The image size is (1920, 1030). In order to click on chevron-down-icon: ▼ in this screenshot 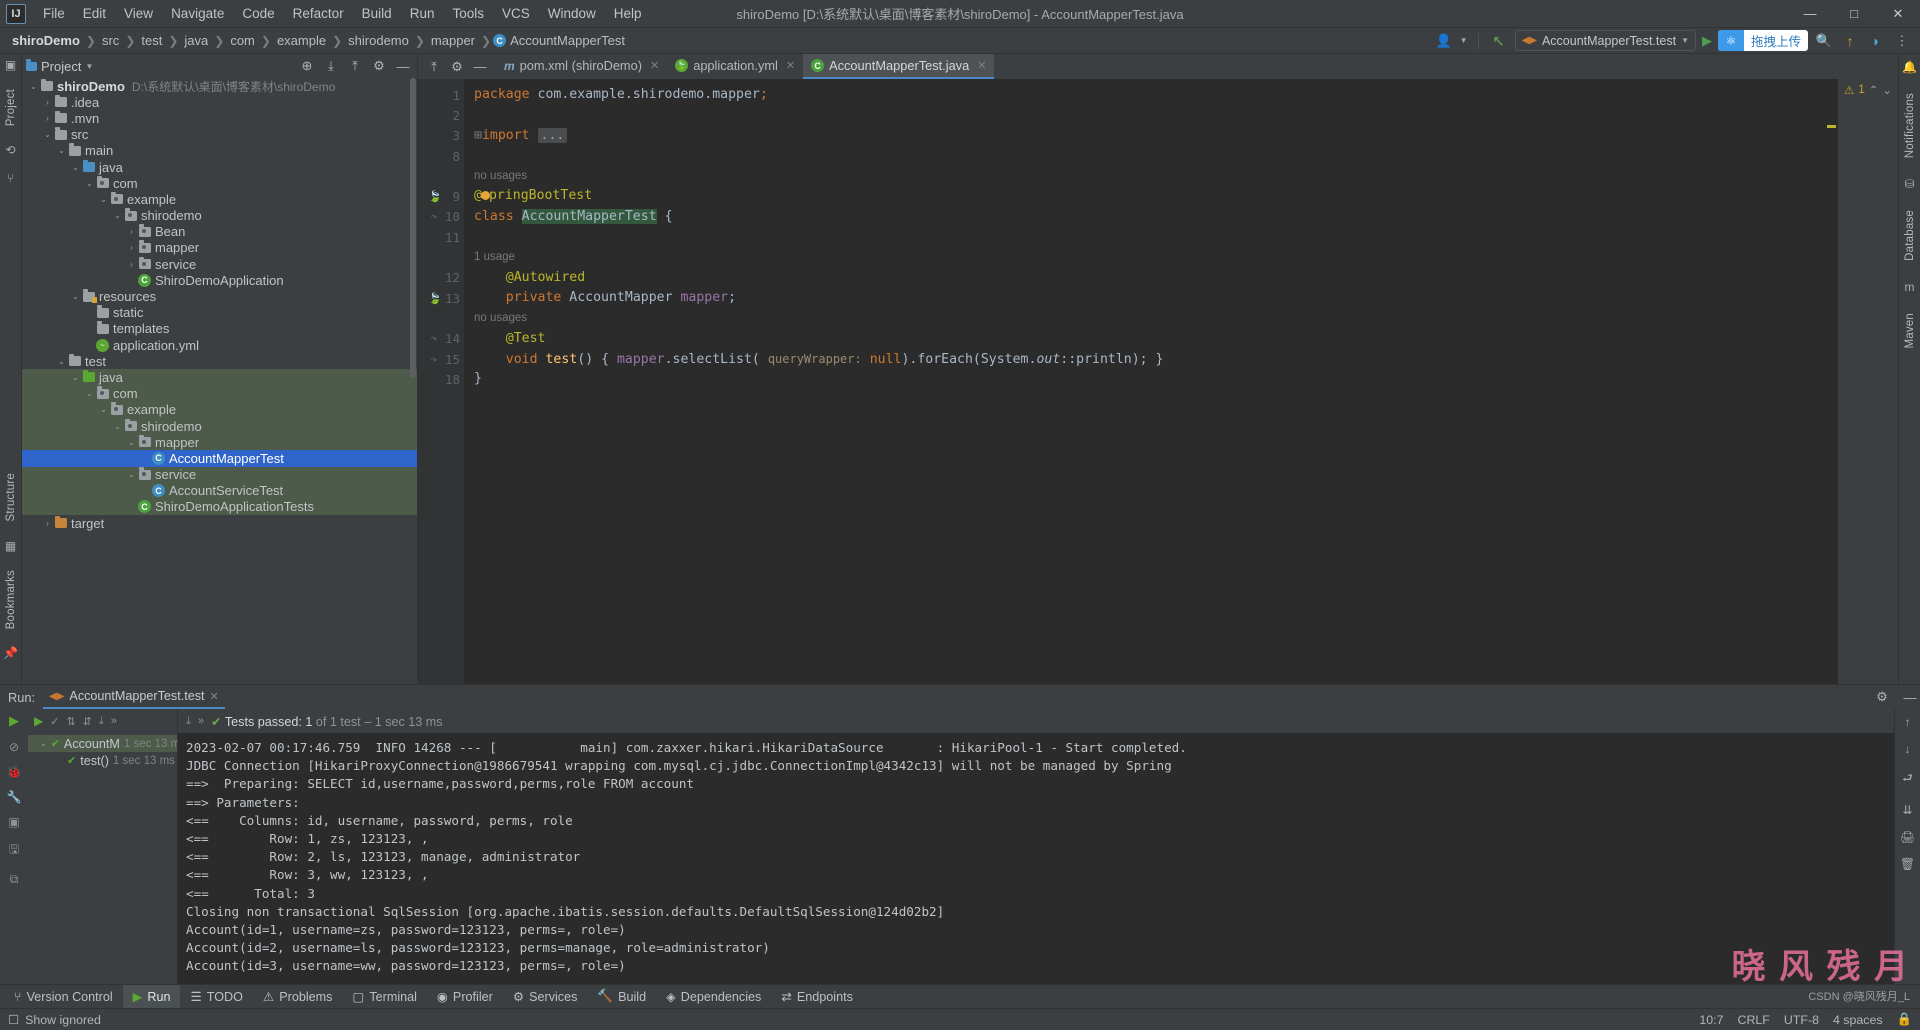, I will do `click(89, 66)`.